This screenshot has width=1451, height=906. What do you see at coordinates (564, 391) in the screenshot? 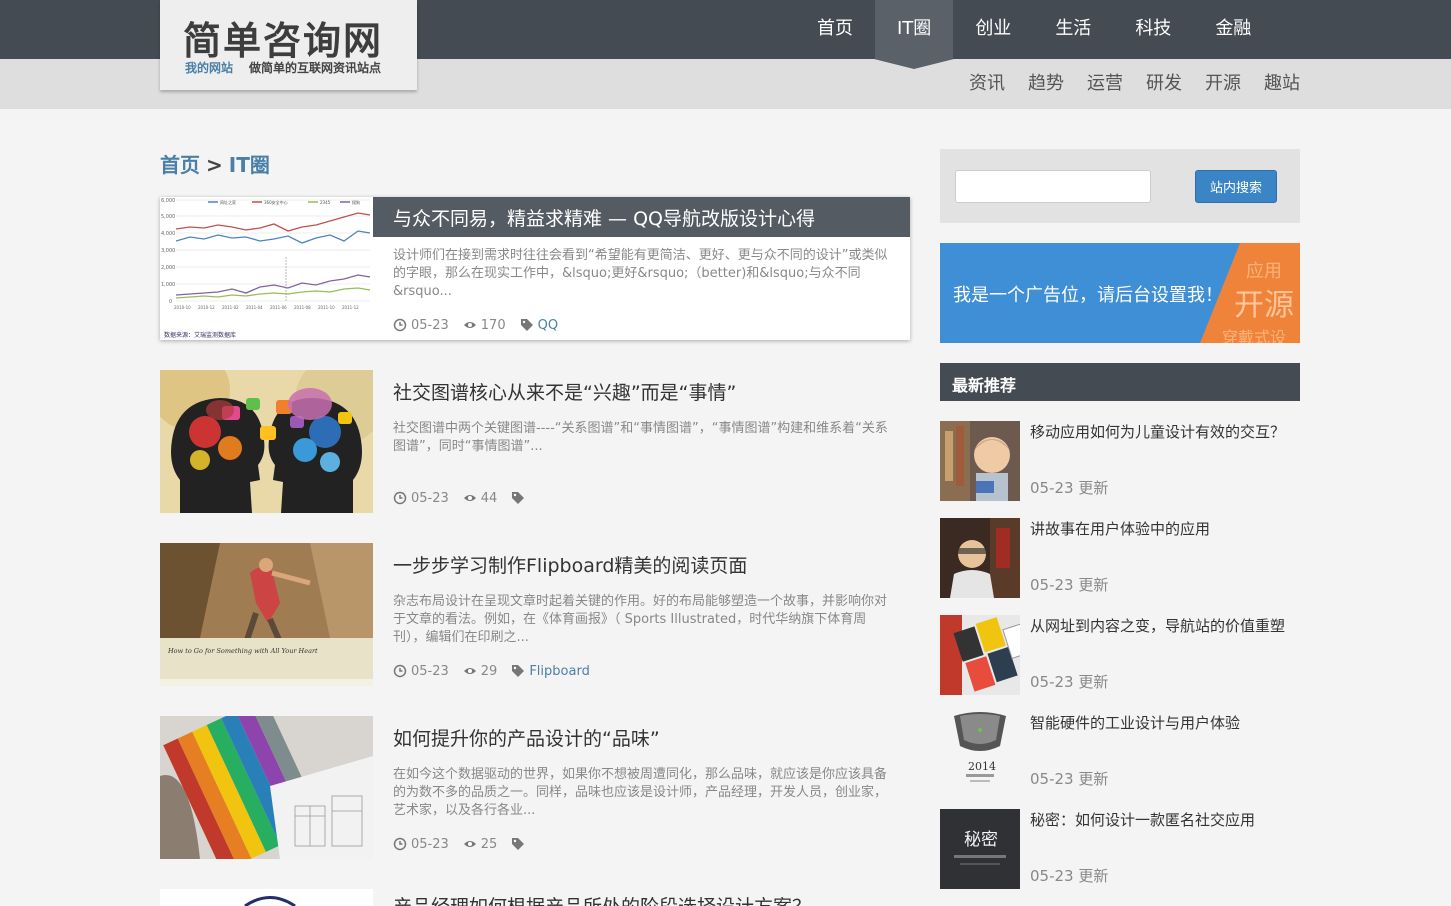
I see `article-title: 社交图谱核心从来不是“兴趣”而是“事情”` at bounding box center [564, 391].